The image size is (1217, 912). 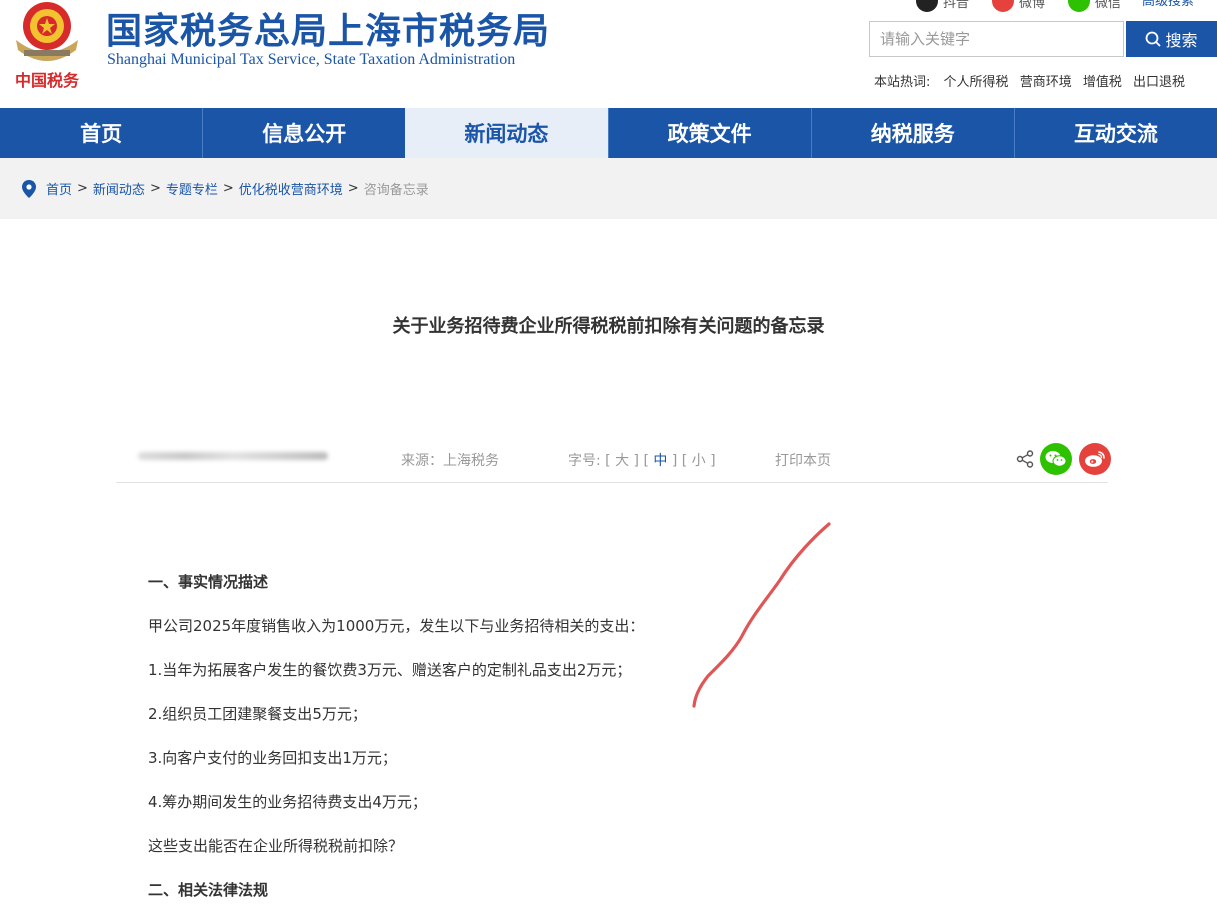 What do you see at coordinates (233, 456) in the screenshot?
I see `blurred-date` at bounding box center [233, 456].